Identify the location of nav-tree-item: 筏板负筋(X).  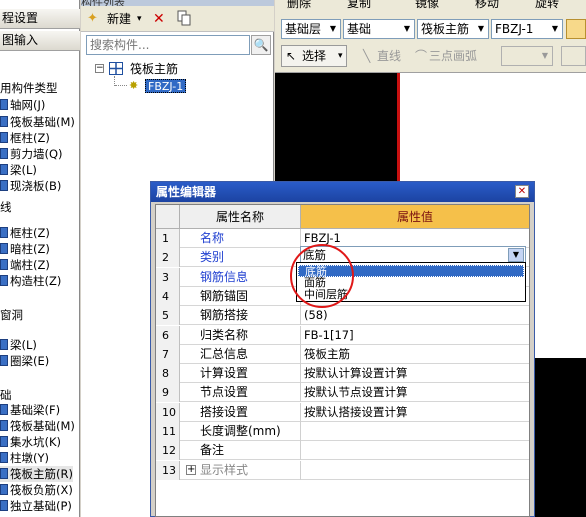
(36, 490).